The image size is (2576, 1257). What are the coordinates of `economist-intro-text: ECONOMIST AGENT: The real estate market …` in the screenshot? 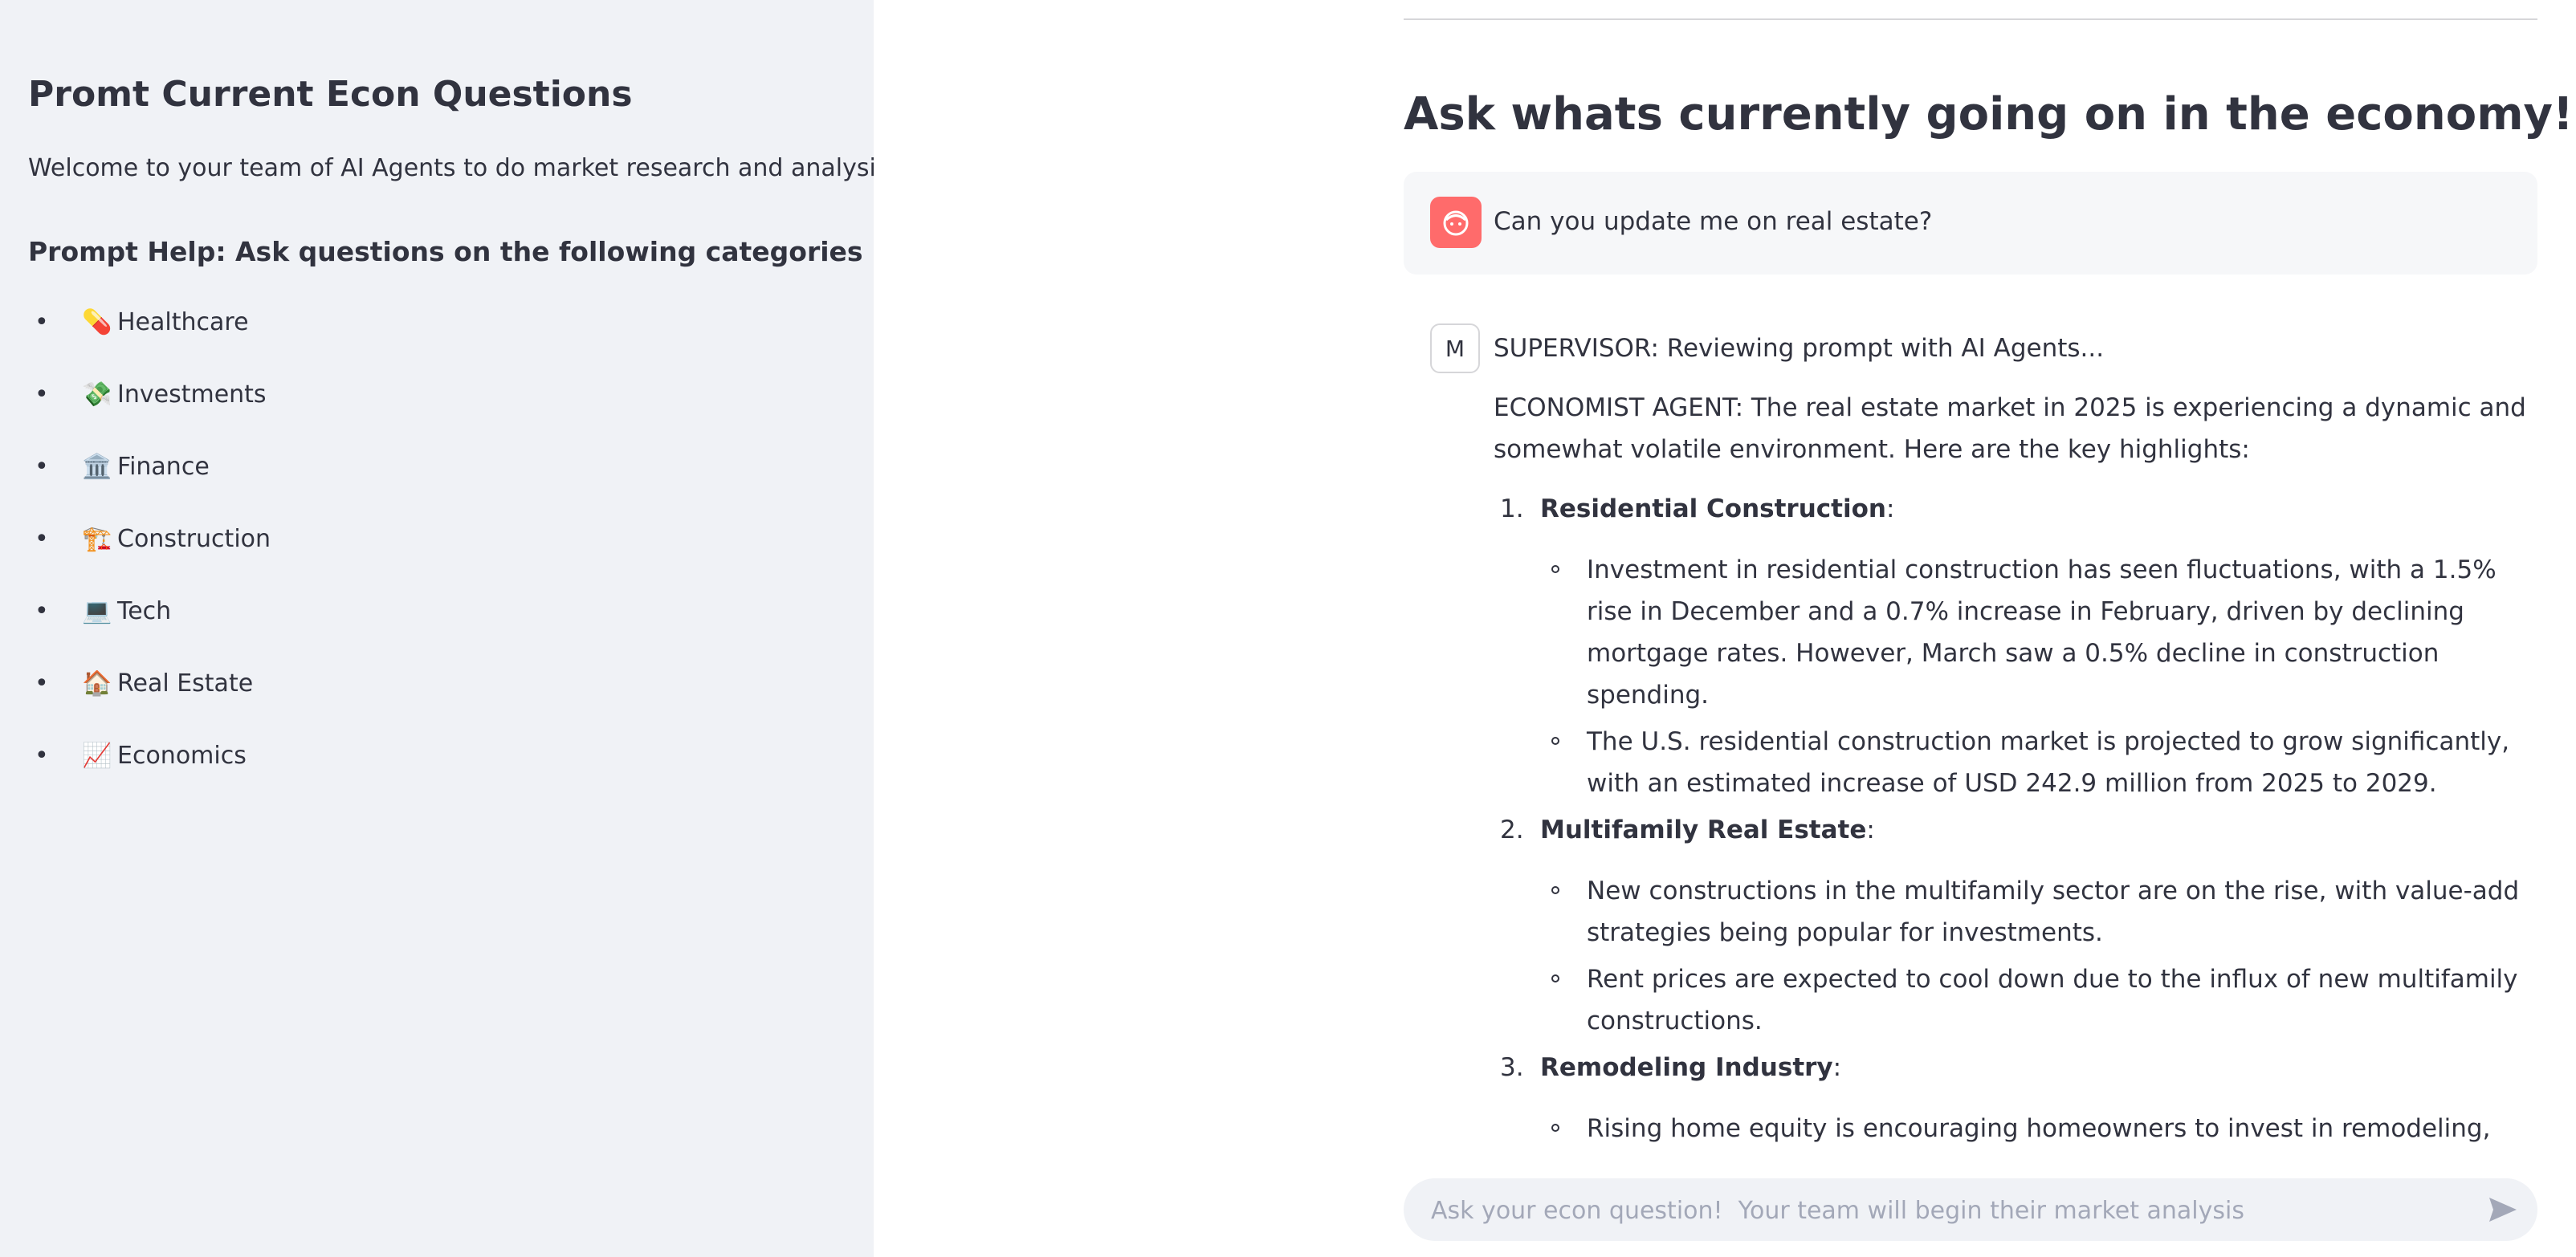 It's located at (2010, 428).